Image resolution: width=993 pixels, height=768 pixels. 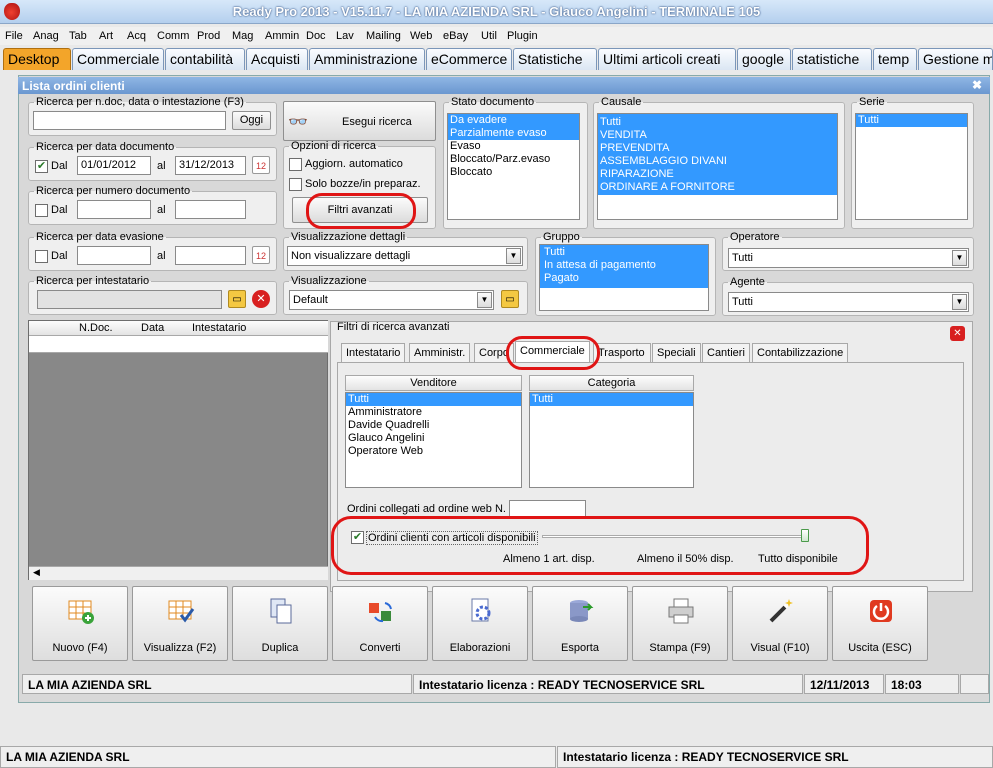 What do you see at coordinates (911, 166) in the screenshot?
I see `serie-list: Tutti` at bounding box center [911, 166].